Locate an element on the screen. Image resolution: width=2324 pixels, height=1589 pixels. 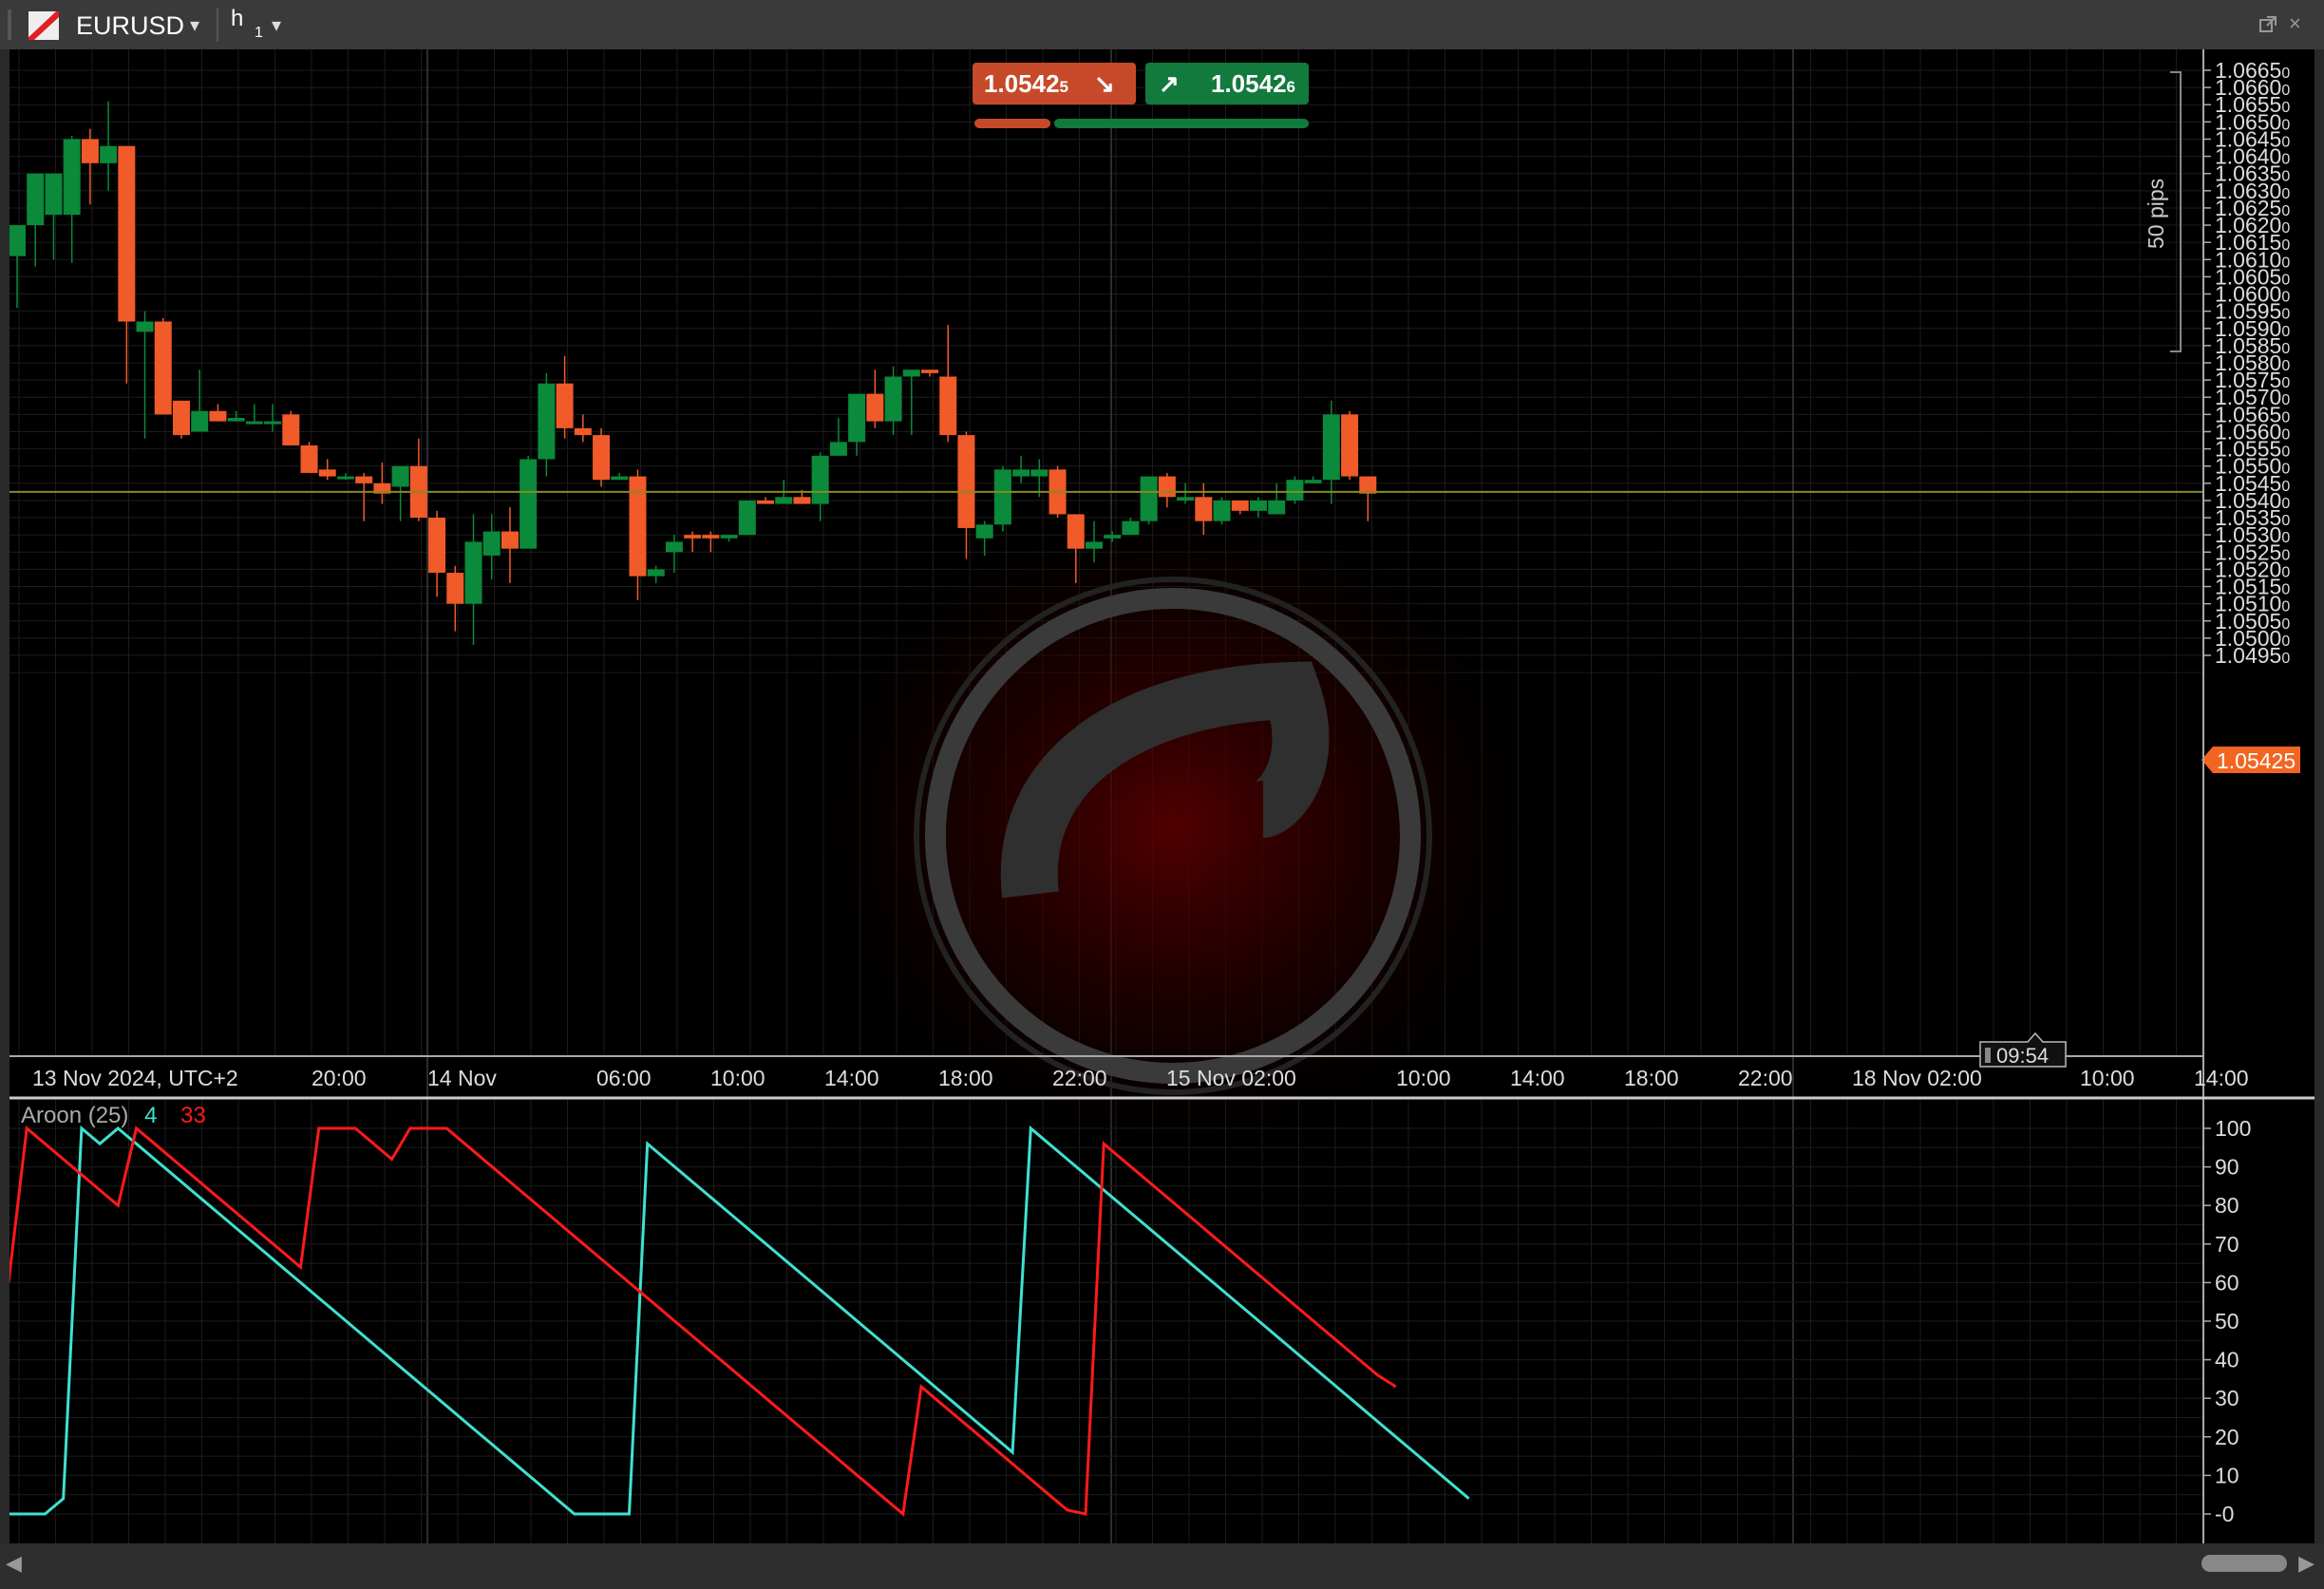
timeframe-period: 1 is located at coordinates (259, 33).